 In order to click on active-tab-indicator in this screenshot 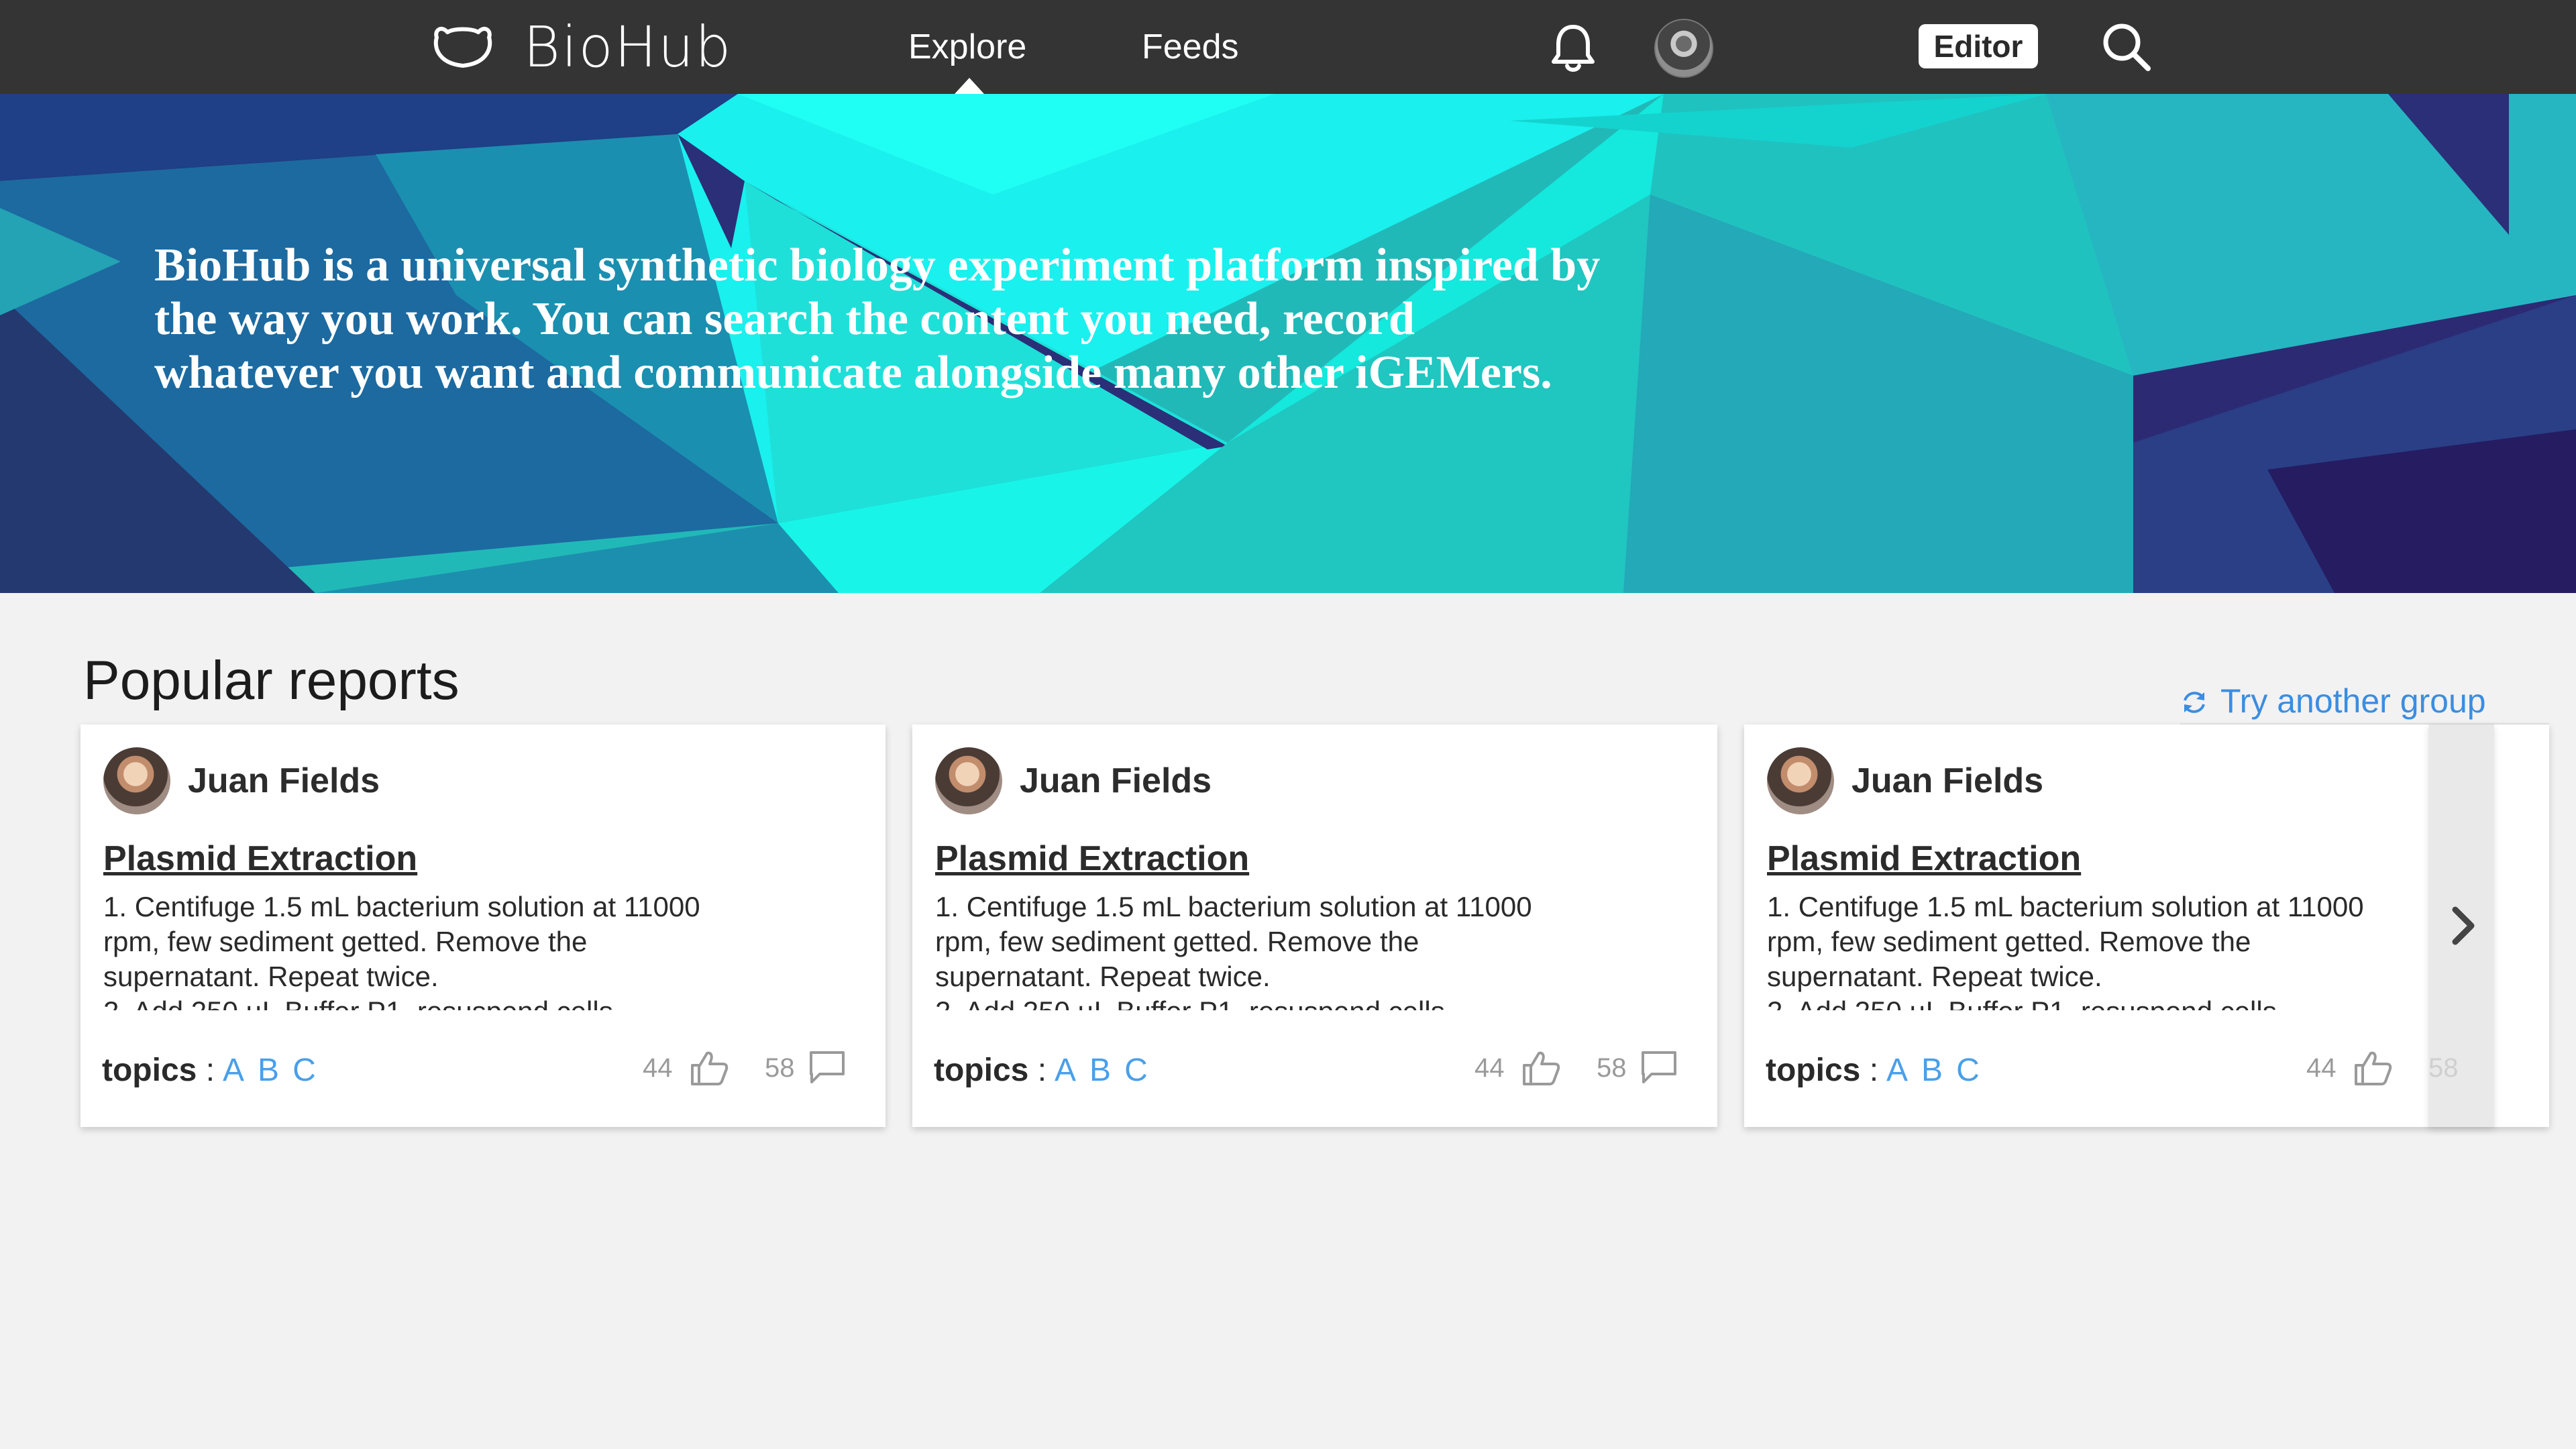, I will do `click(969, 86)`.